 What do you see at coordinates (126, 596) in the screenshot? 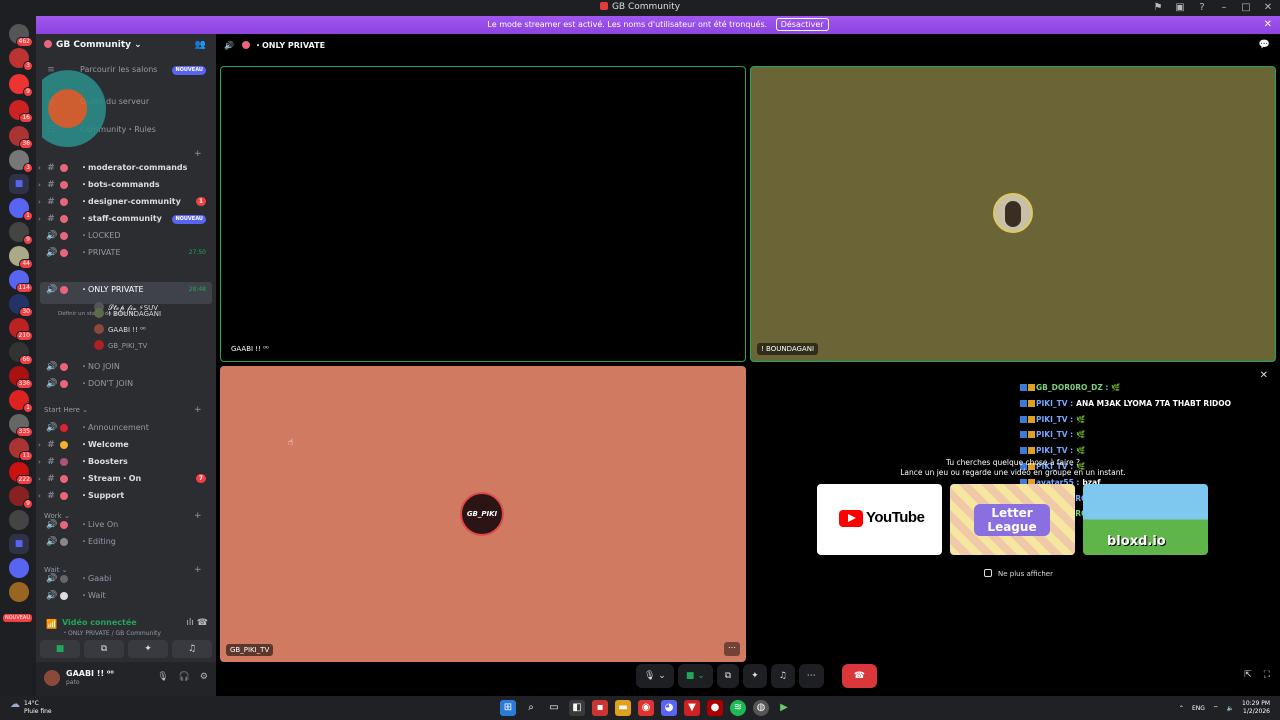
I see `wait-channel: 🔊 ・Wait` at bounding box center [126, 596].